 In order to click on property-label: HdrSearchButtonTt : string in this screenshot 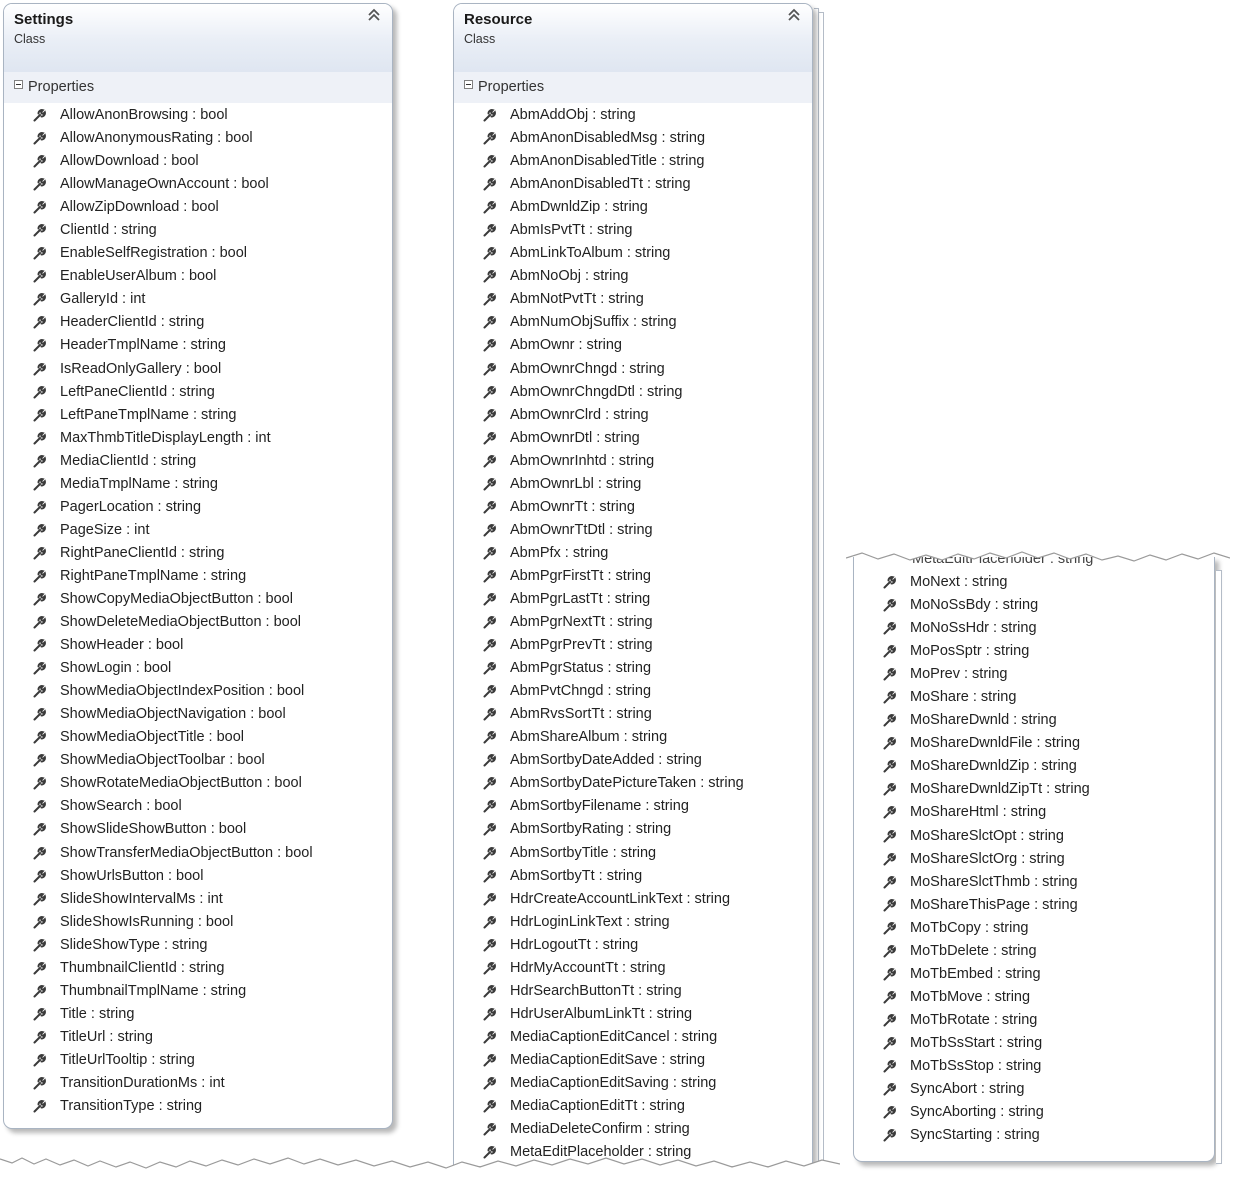, I will do `click(596, 990)`.